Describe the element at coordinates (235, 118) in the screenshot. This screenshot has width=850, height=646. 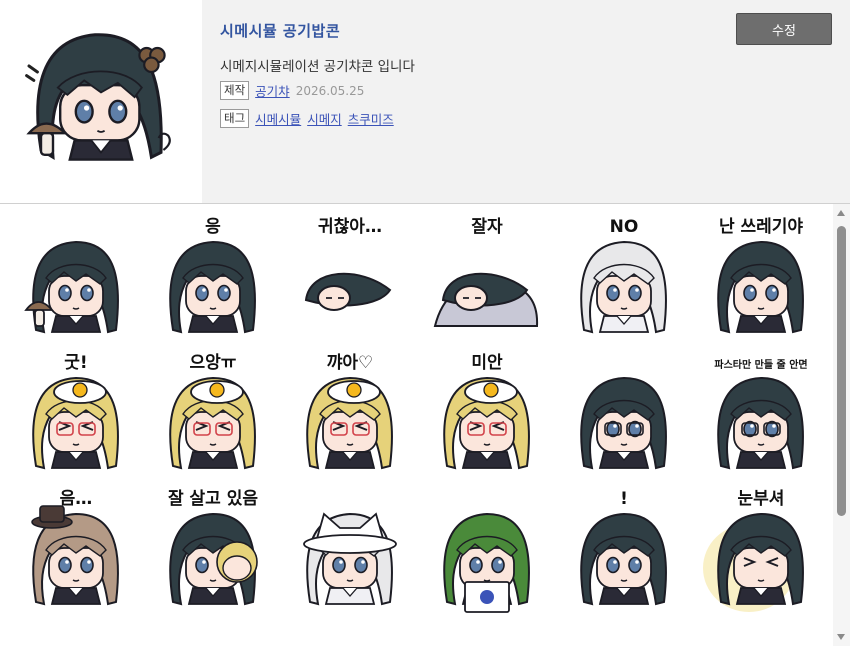
I see `tags-tag: 태그` at that location.